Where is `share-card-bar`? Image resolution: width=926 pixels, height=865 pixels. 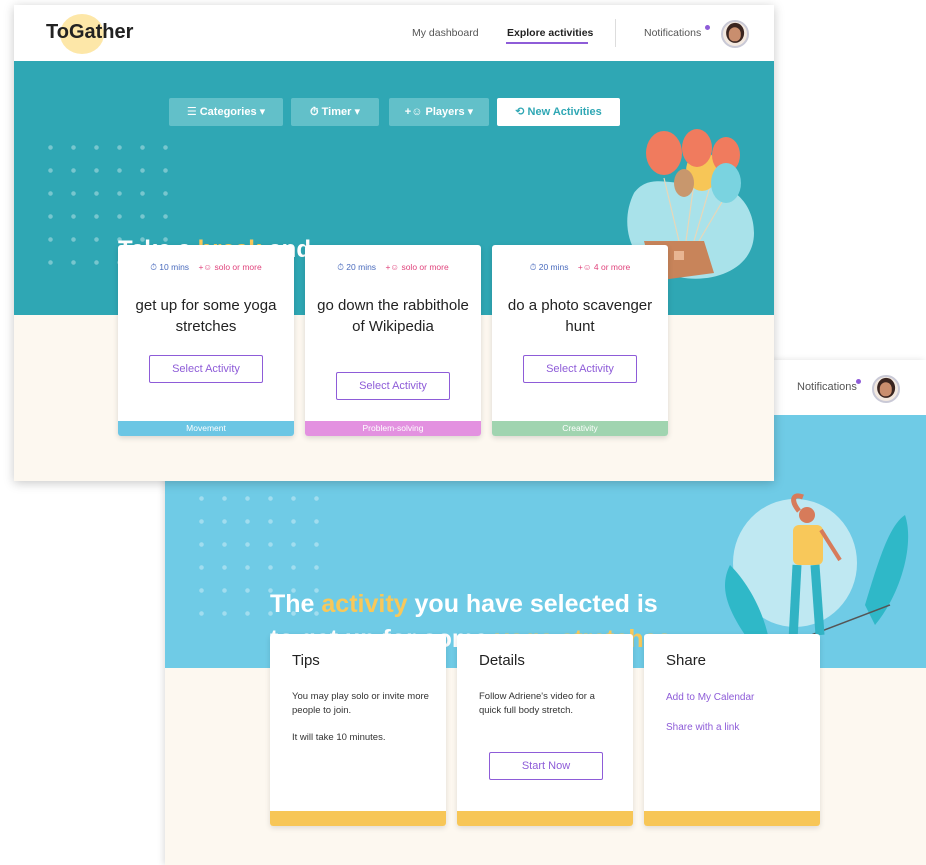
share-card-bar is located at coordinates (732, 818).